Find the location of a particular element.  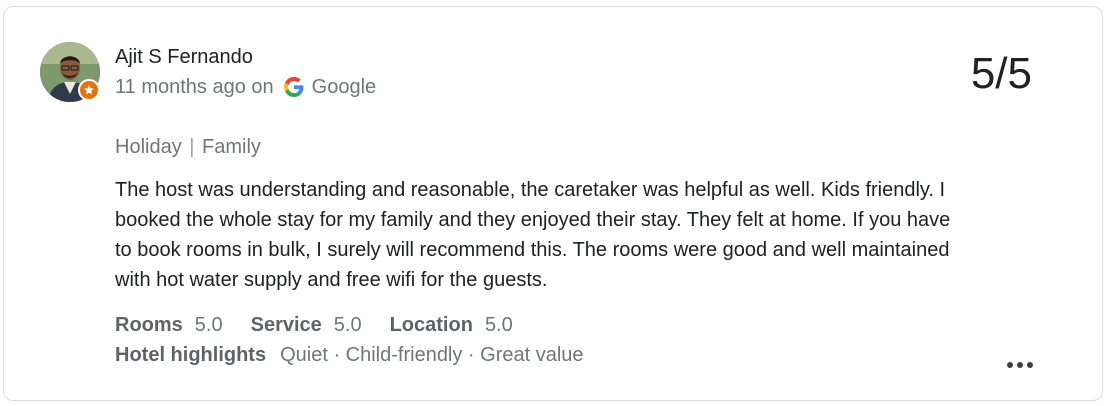

highlights-label: Hotel highlights is located at coordinates (191, 355).